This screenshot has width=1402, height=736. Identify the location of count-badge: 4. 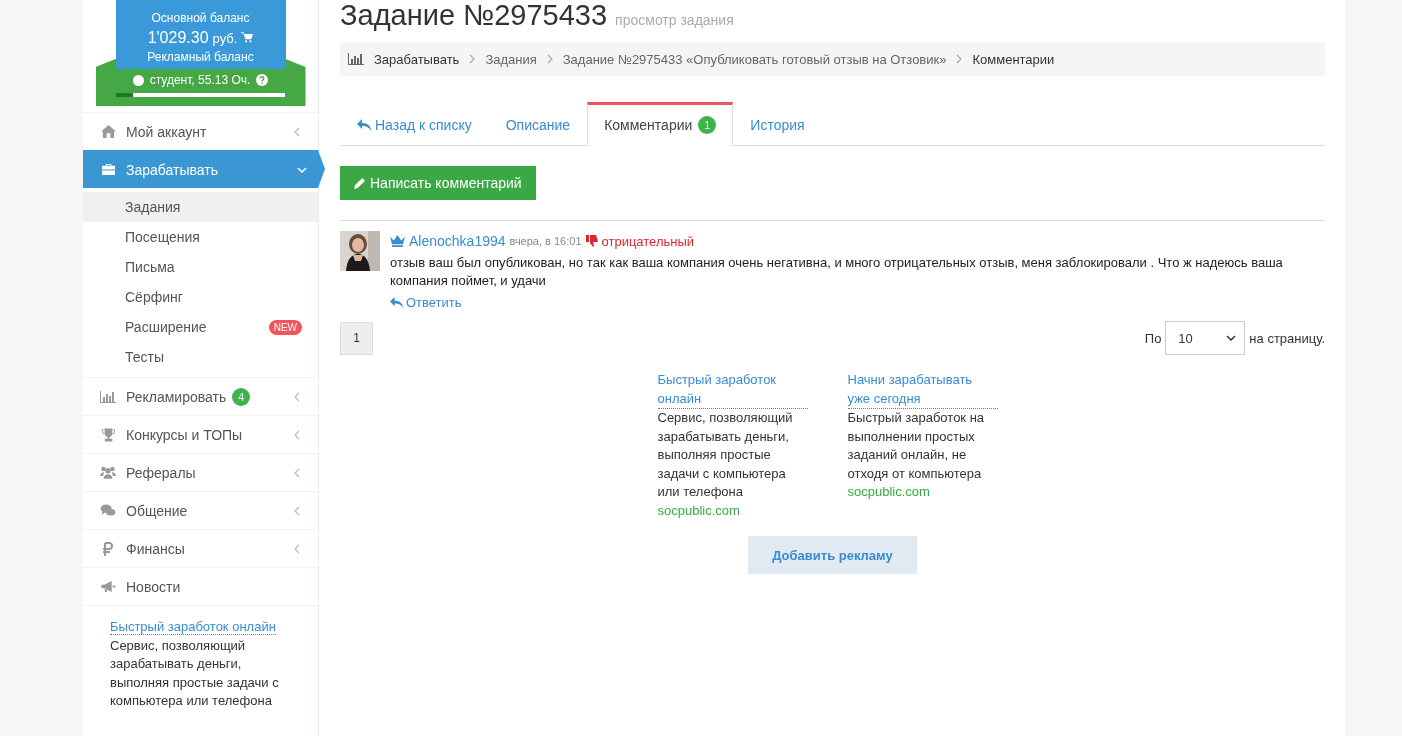
(241, 396).